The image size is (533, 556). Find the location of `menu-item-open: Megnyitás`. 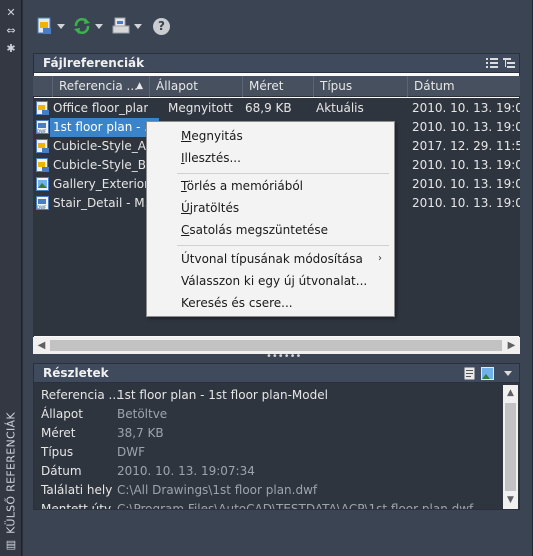

menu-item-open: Megnyitás is located at coordinates (270, 136).